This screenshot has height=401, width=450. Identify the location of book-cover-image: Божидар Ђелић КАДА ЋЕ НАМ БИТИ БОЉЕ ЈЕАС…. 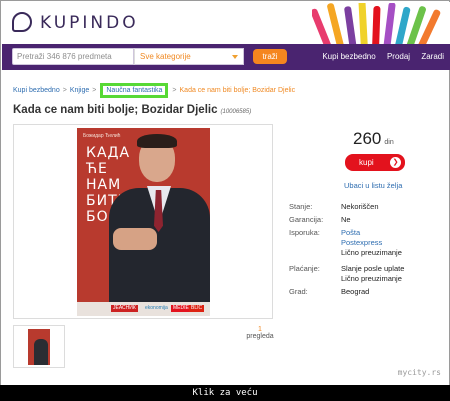
(143, 222).